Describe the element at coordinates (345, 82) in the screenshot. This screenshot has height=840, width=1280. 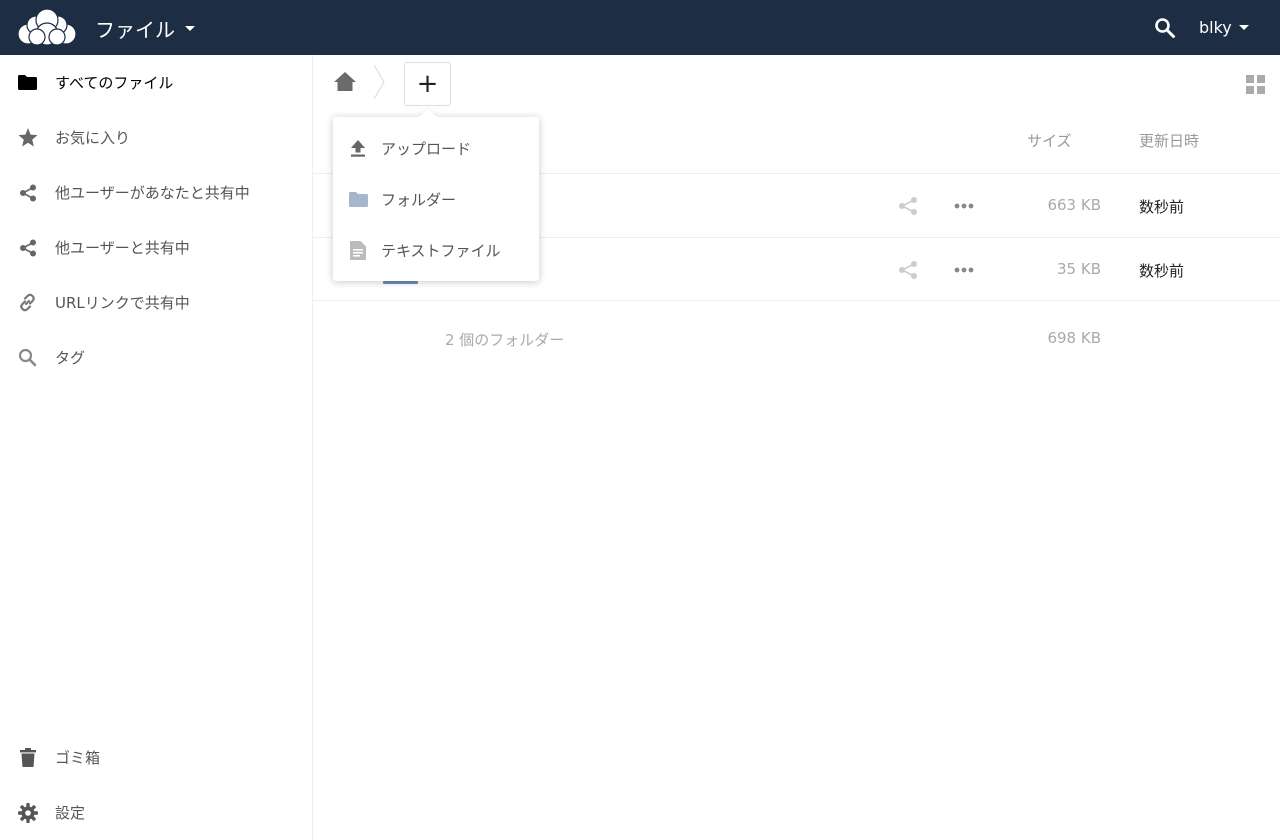
I see `home-icon` at that location.